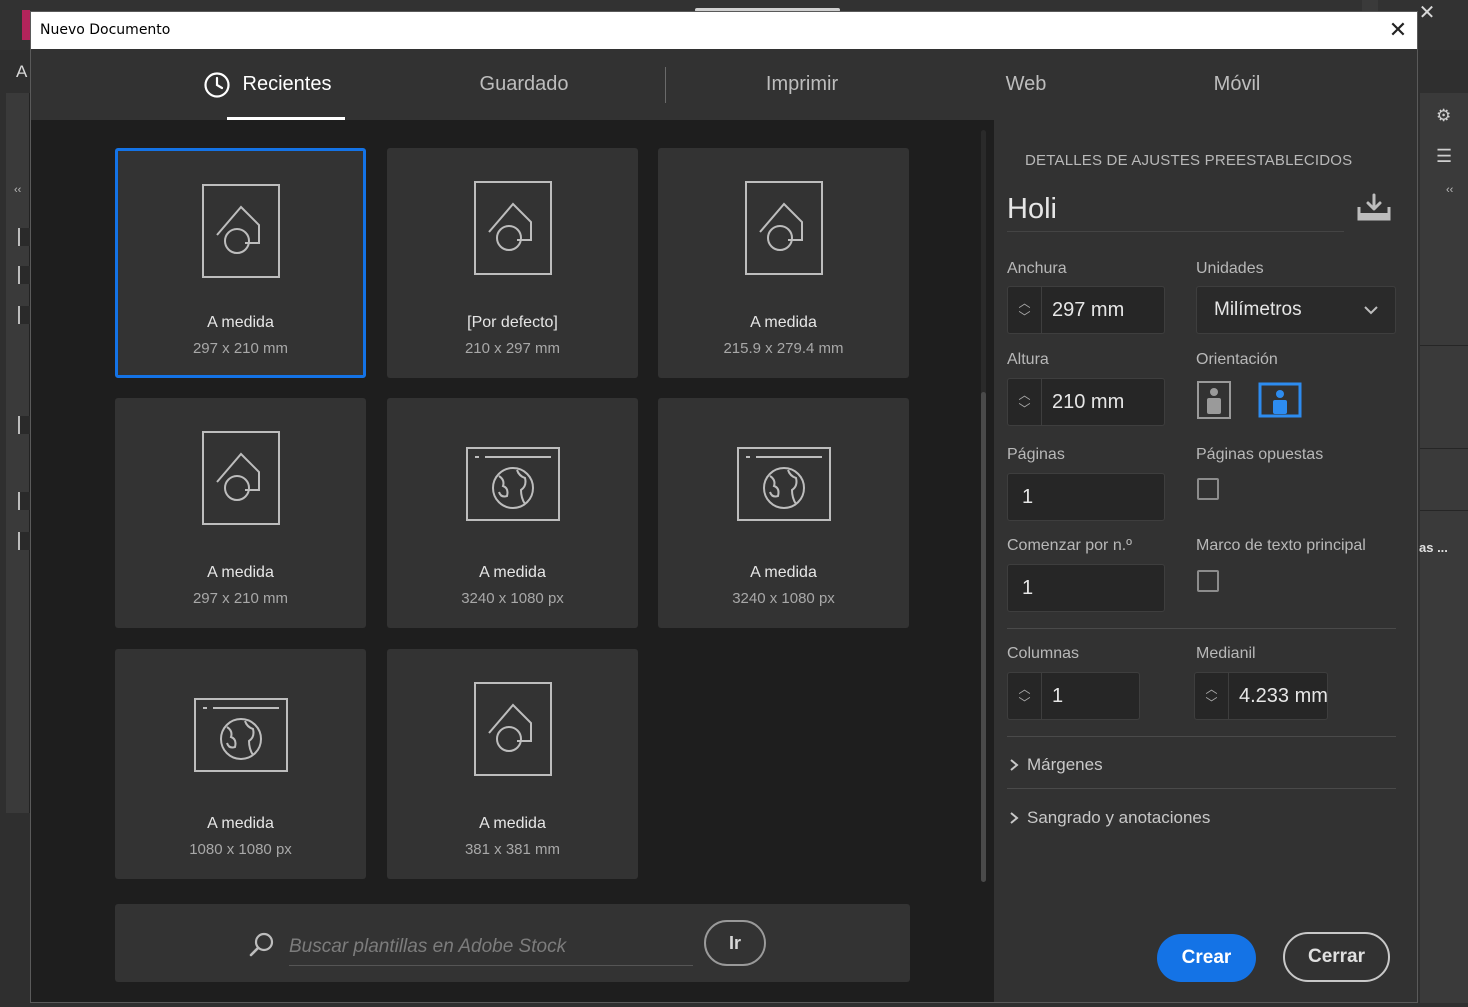  What do you see at coordinates (261, 944) in the screenshot?
I see `search-icon` at bounding box center [261, 944].